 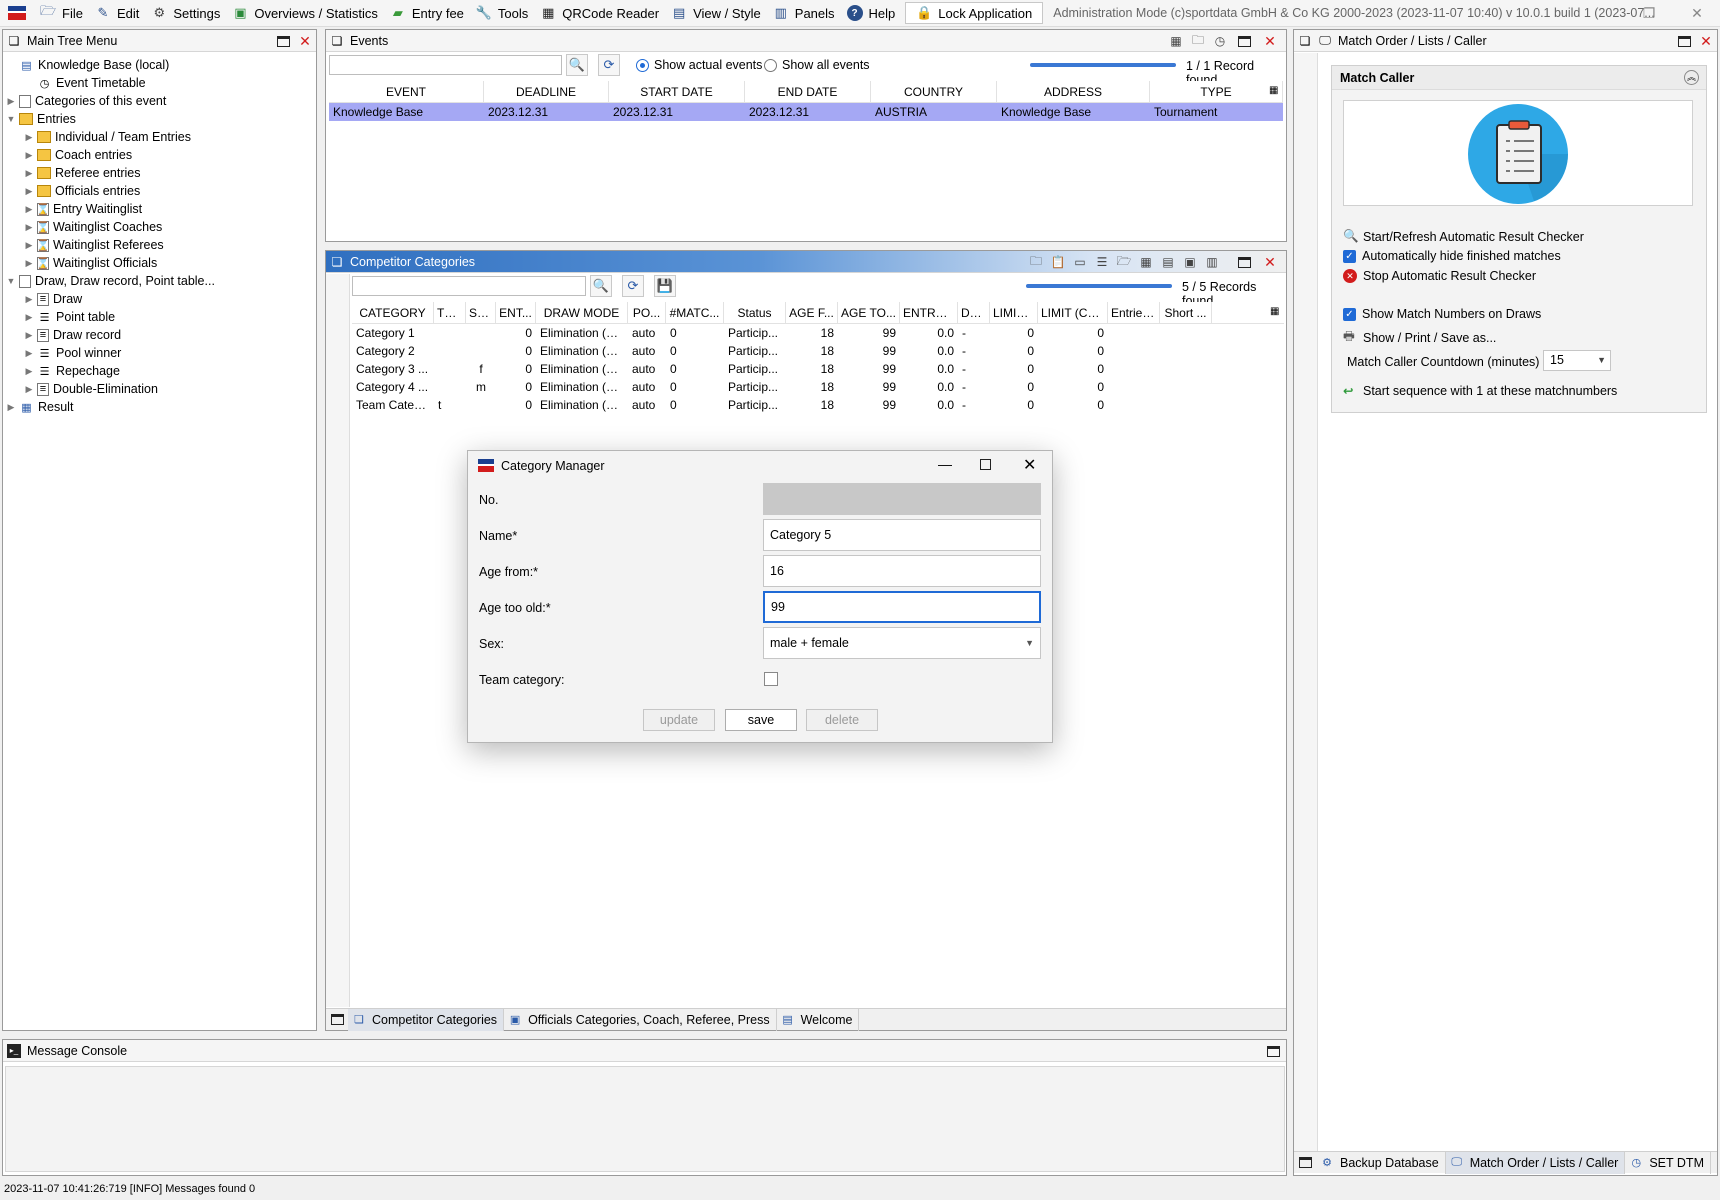 I want to click on menu-file: 🗁 File, so click(x=61, y=13).